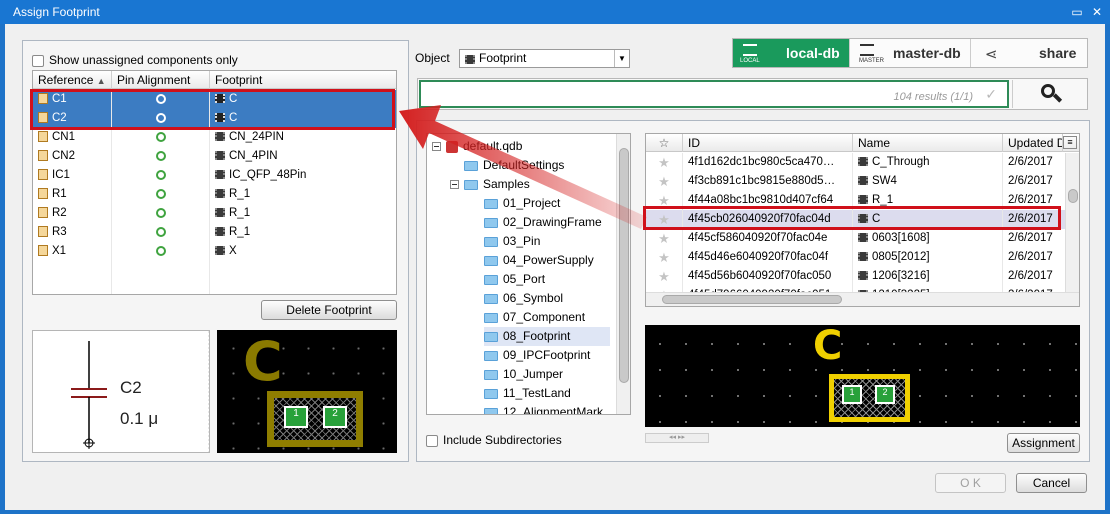 The width and height of the screenshot is (1110, 514). Describe the element at coordinates (752, 299) in the screenshot. I see `list-hscroll-thumb` at that location.